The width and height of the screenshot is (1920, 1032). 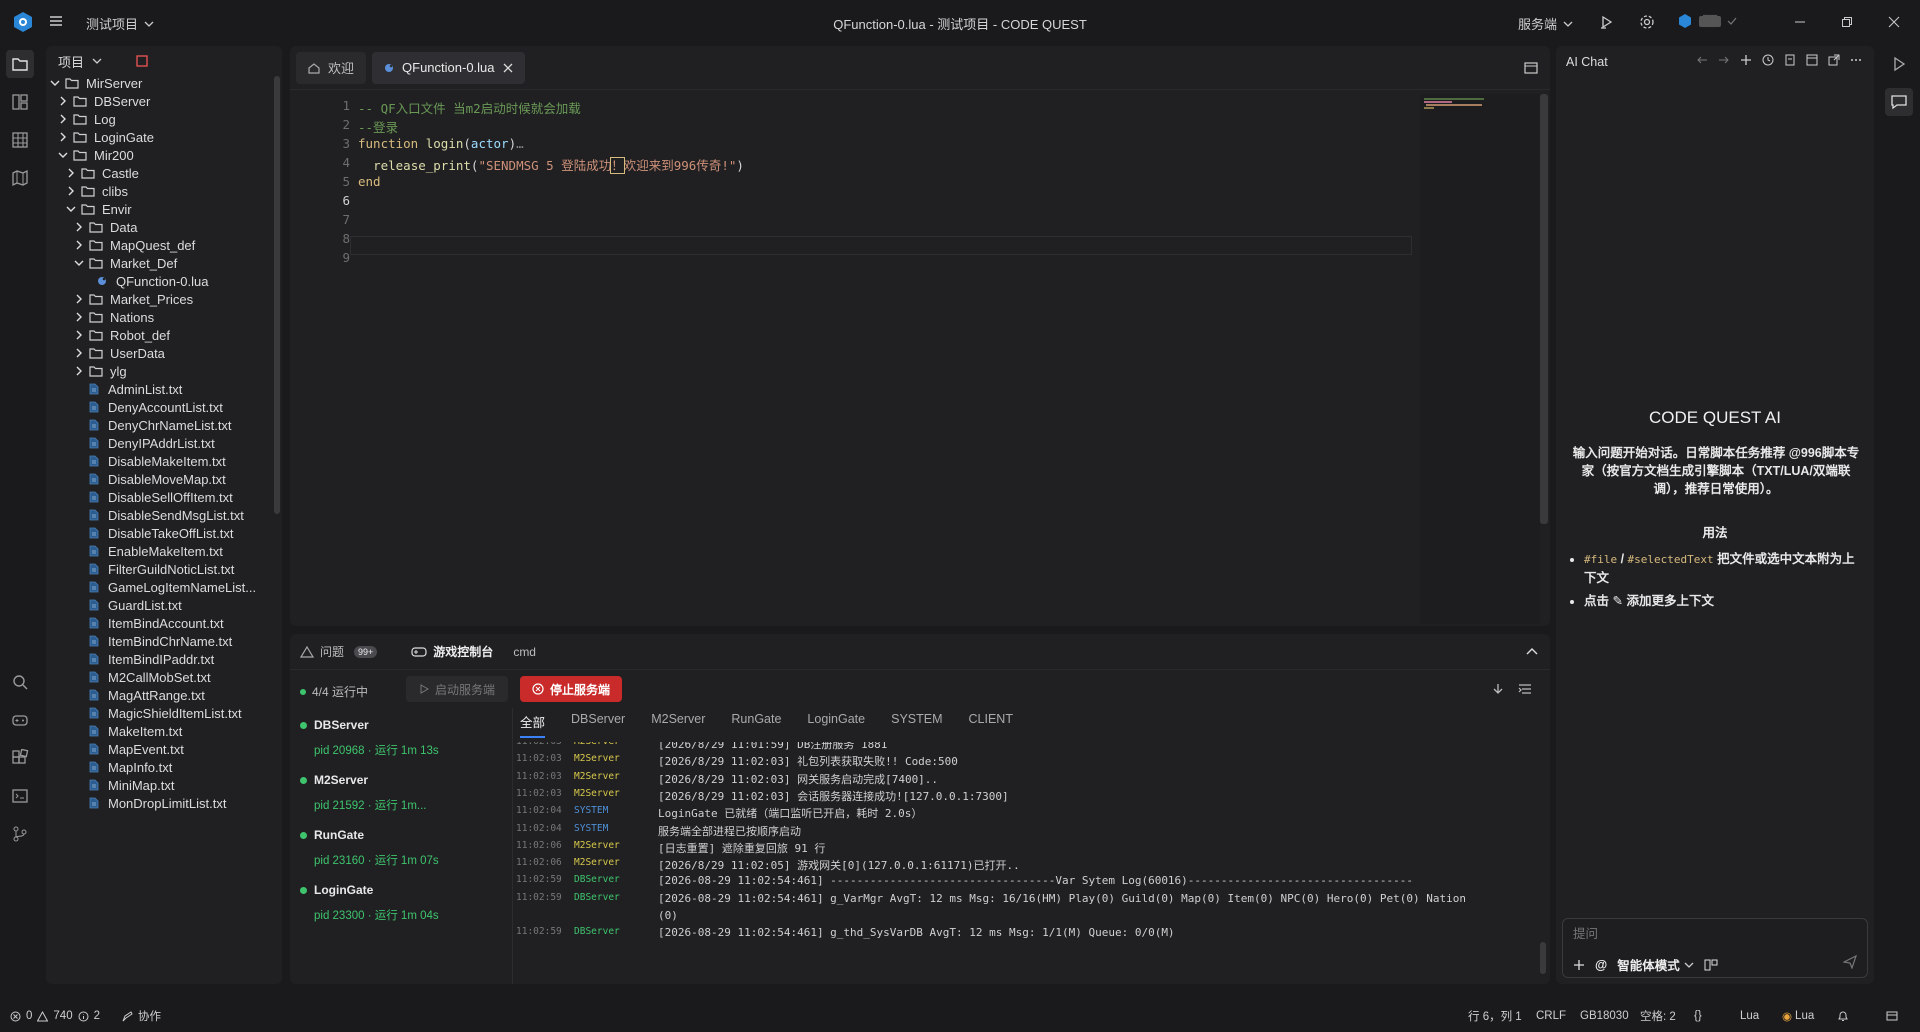 I want to click on log-tab: M2Server, so click(x=678, y=725).